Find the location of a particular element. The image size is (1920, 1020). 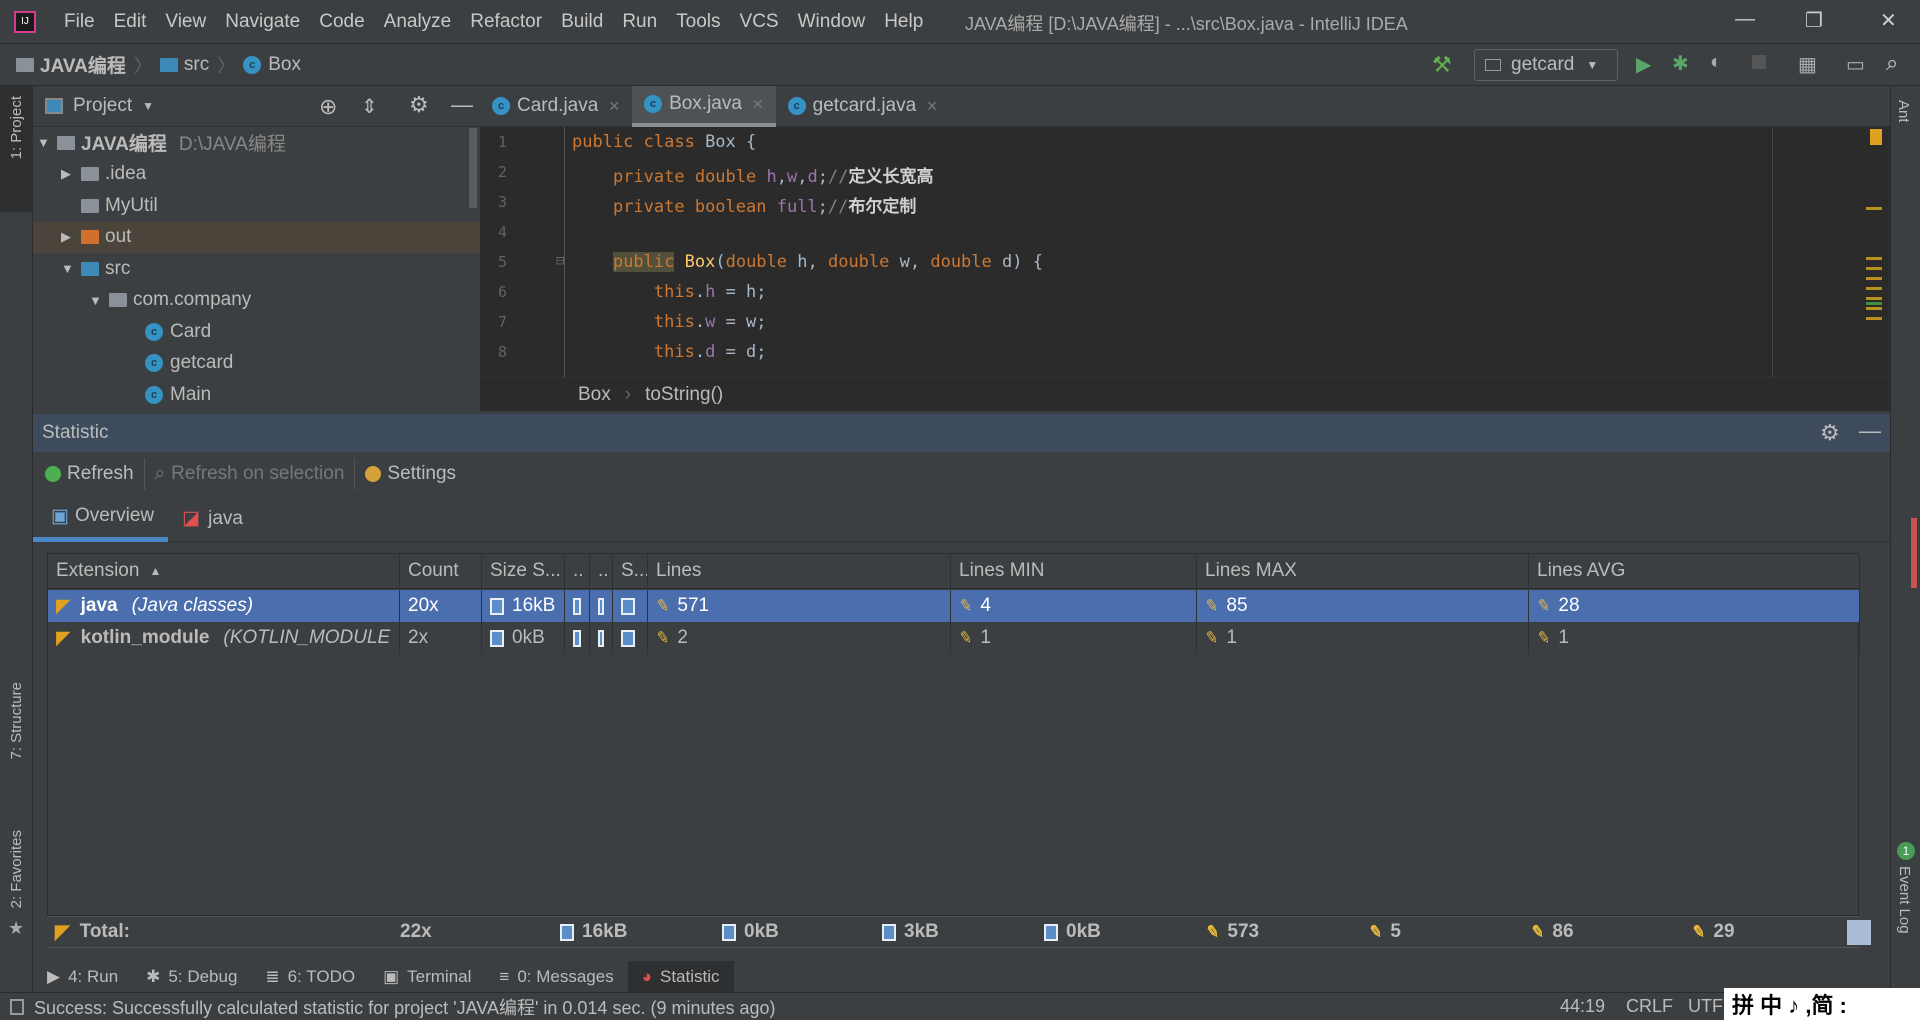

col-lines-max: Lines MAX is located at coordinates (1363, 571).